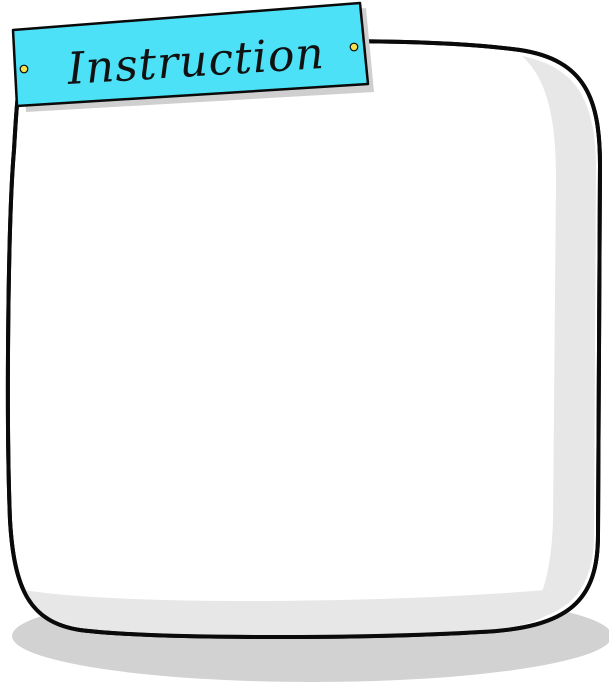  Describe the element at coordinates (354, 47) in the screenshot. I see `rivet-right-icon` at that location.